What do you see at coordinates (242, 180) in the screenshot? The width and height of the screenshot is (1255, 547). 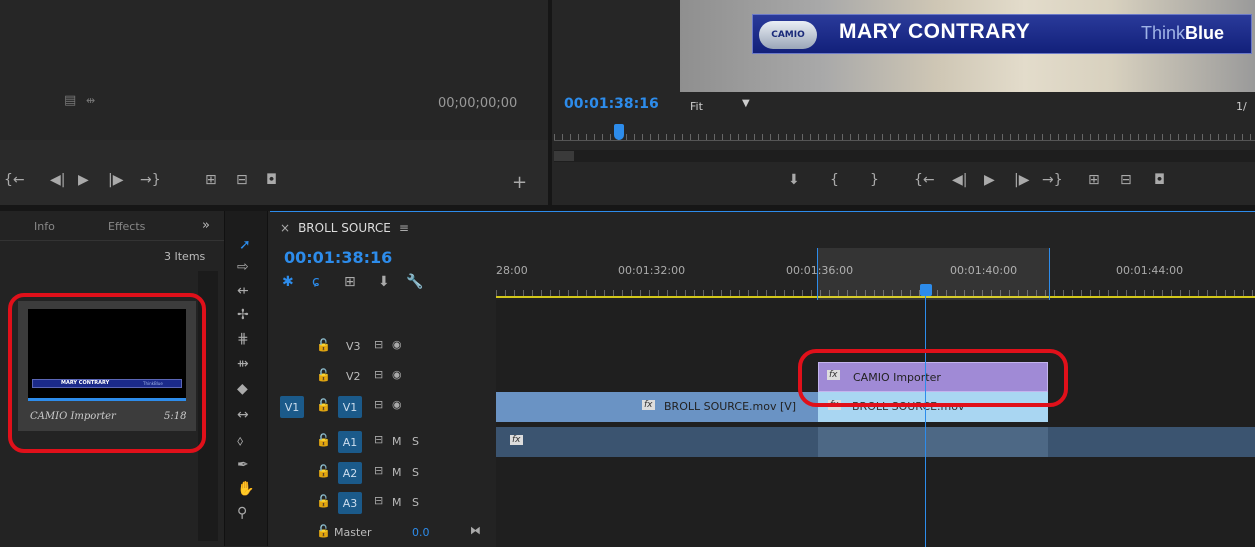 I see `overwrite-icon: ⊟` at bounding box center [242, 180].